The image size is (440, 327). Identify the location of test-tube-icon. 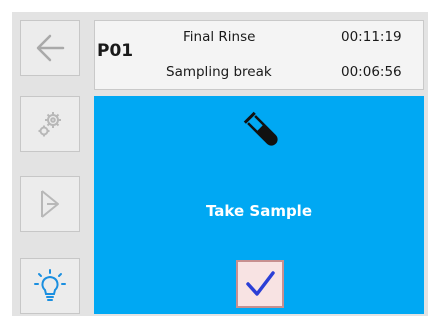
(260, 128).